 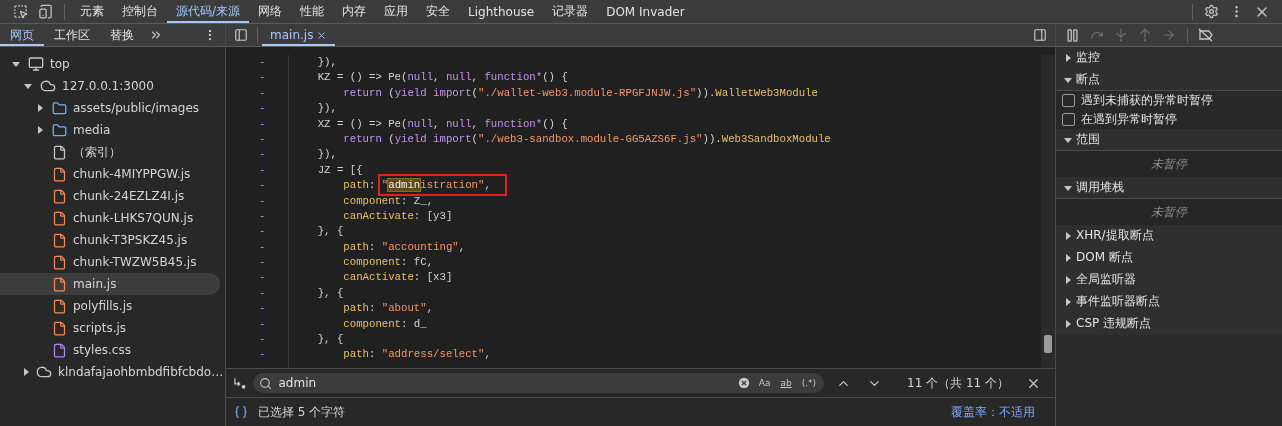 I want to click on panel-tab: 性能, so click(x=312, y=11).